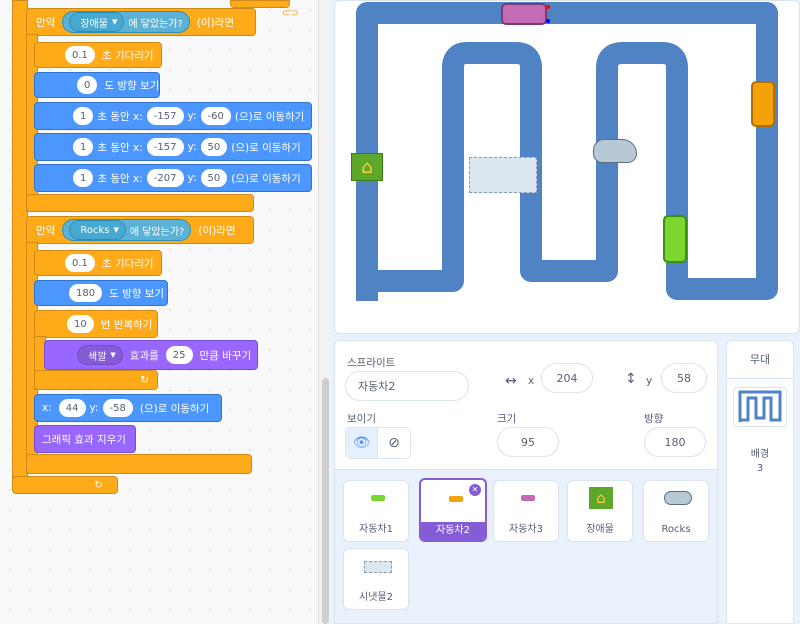 The height and width of the screenshot is (624, 800). Describe the element at coordinates (96, 380) in the screenshot. I see `repeat-foot: ↻` at that location.